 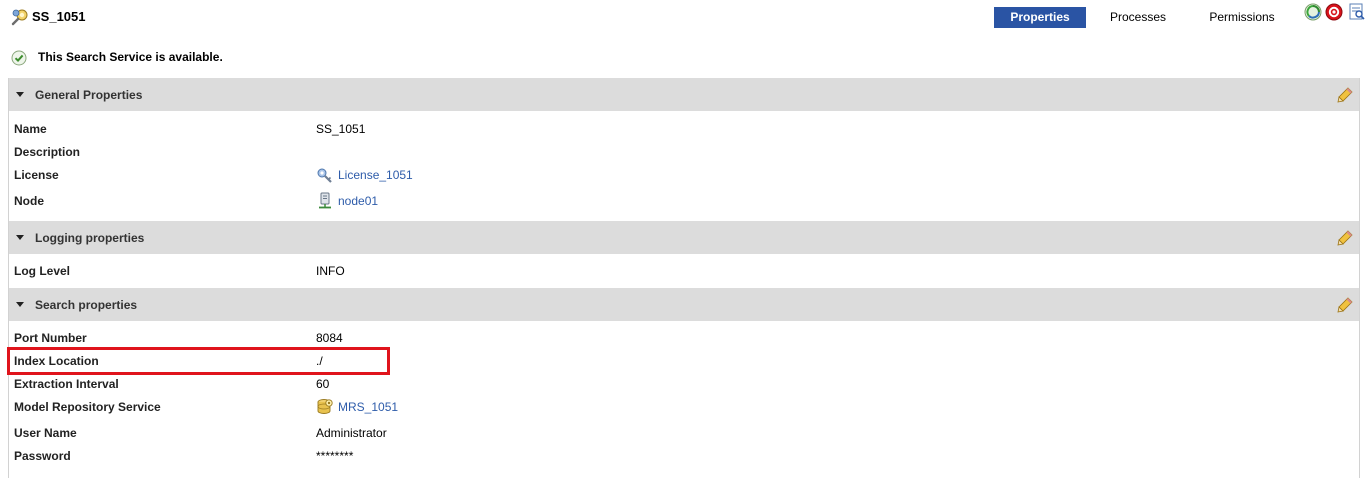 I want to click on recycle-icon, so click(x=1313, y=12).